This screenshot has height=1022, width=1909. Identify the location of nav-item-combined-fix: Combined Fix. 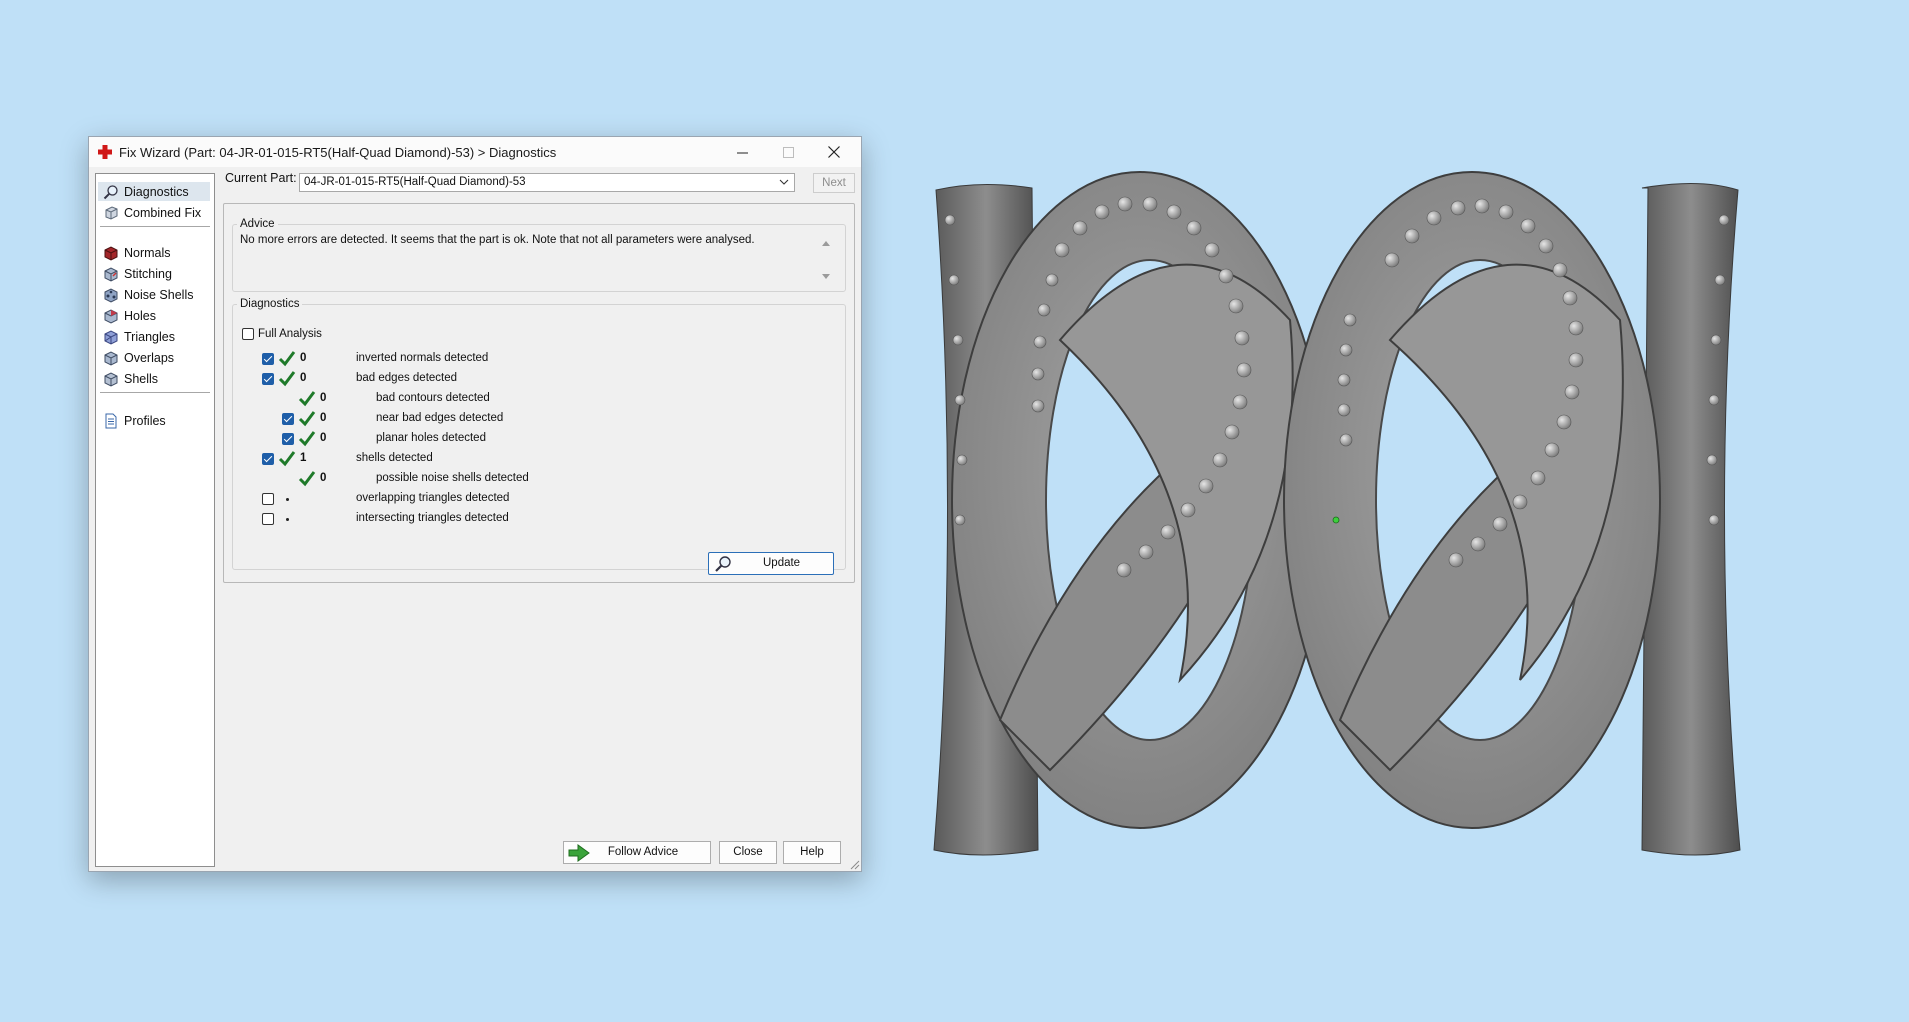
(154, 212).